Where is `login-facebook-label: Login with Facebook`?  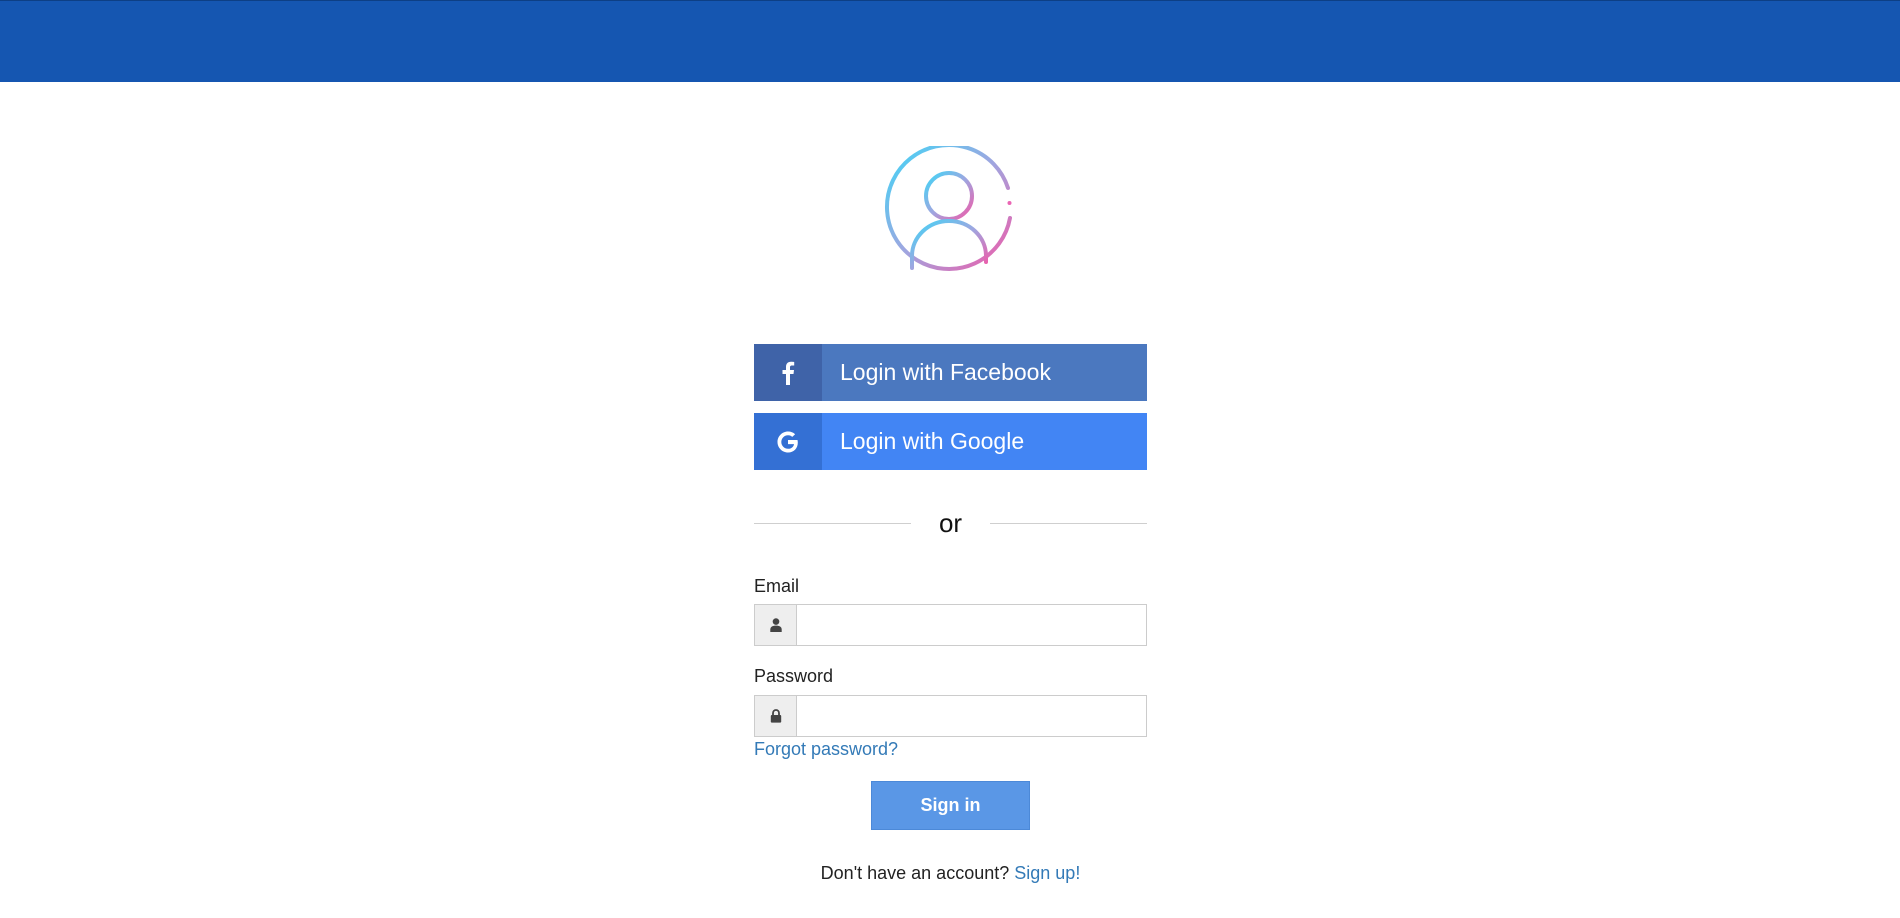 login-facebook-label: Login with Facebook is located at coordinates (984, 372).